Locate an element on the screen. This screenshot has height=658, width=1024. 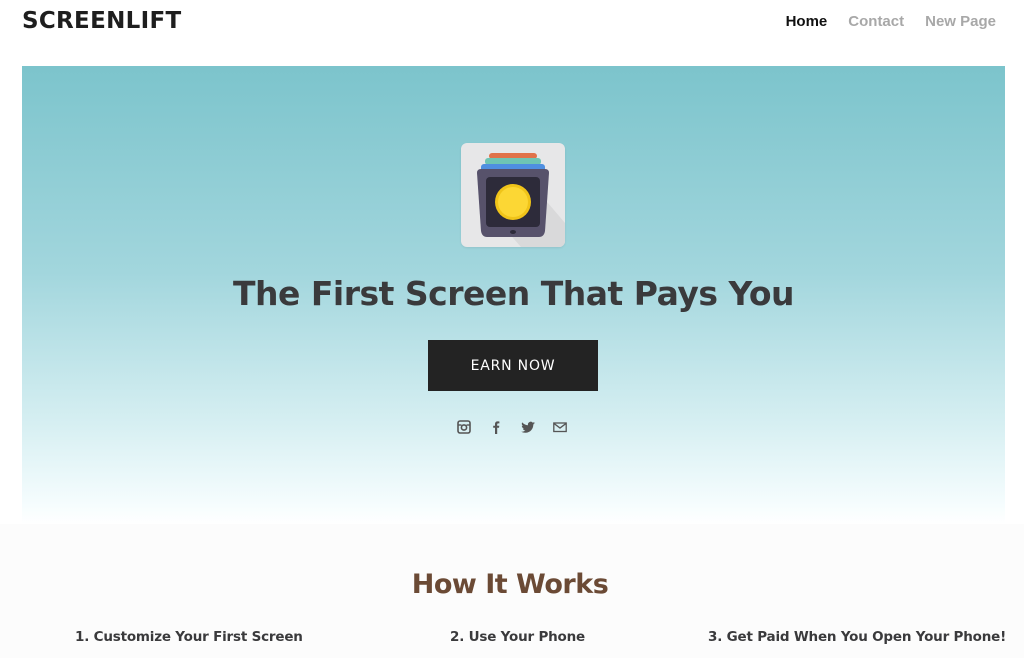
twitter-icon is located at coordinates (528, 427).